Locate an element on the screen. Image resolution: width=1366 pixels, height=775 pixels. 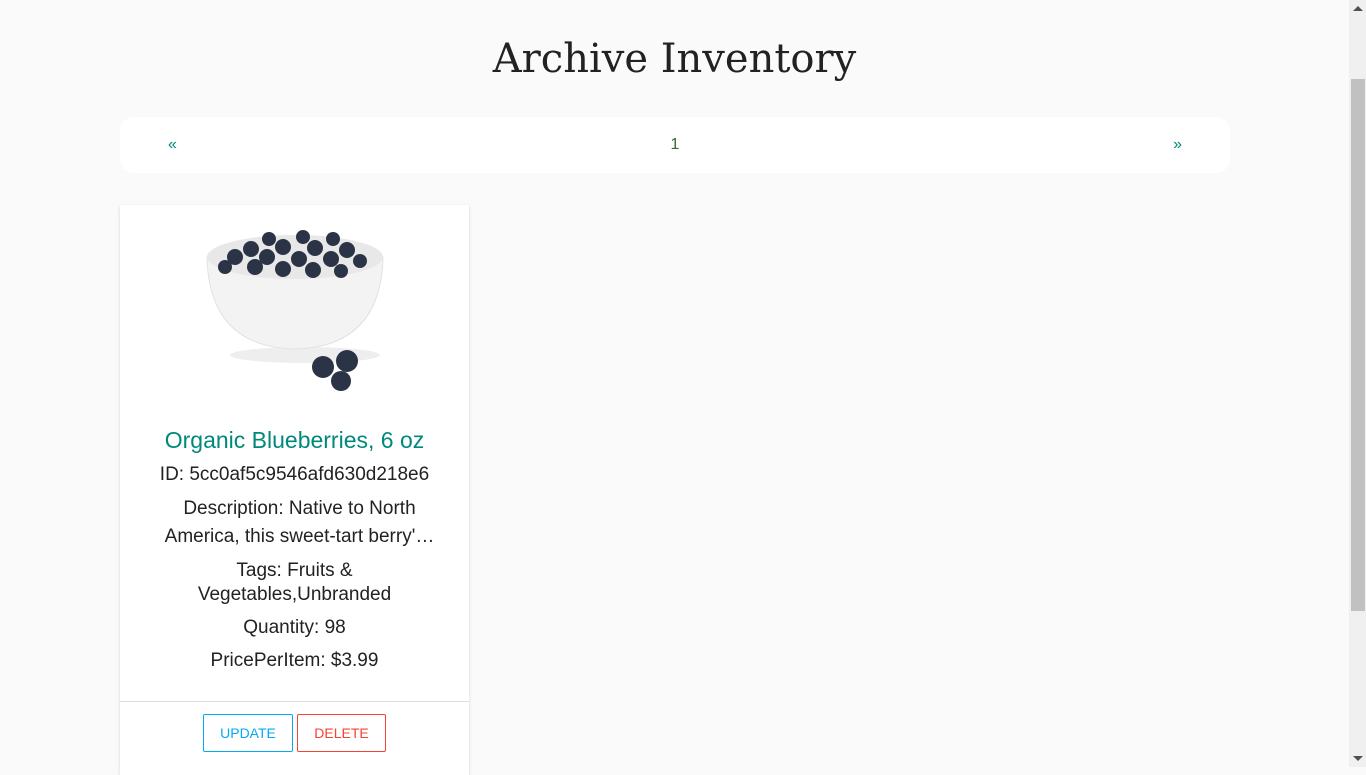
product-name: Organic Blueberries, 6 oz is located at coordinates (294, 440).